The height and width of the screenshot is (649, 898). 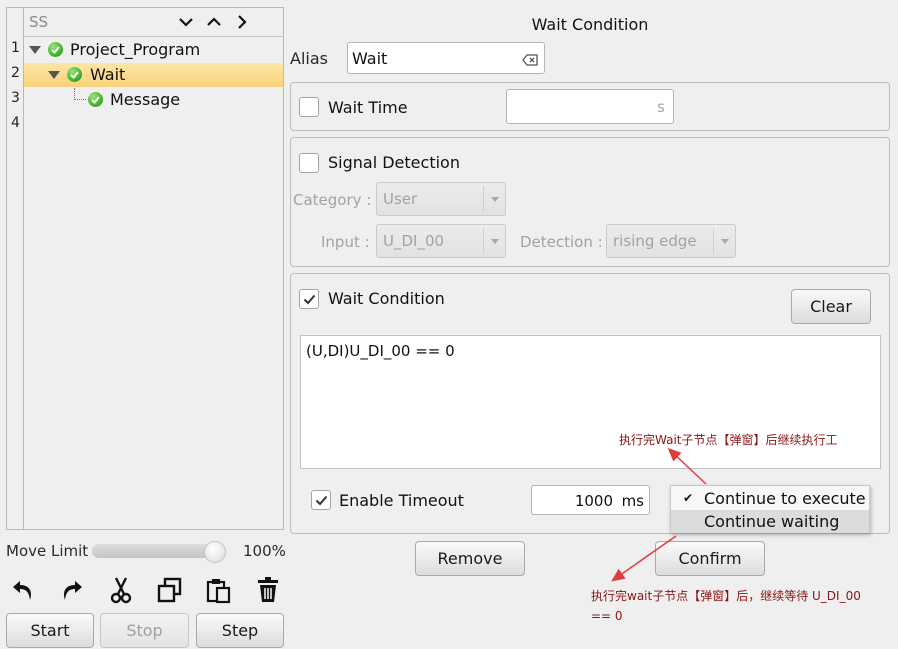 What do you see at coordinates (309, 107) in the screenshot?
I see `wait-time-checkbox` at bounding box center [309, 107].